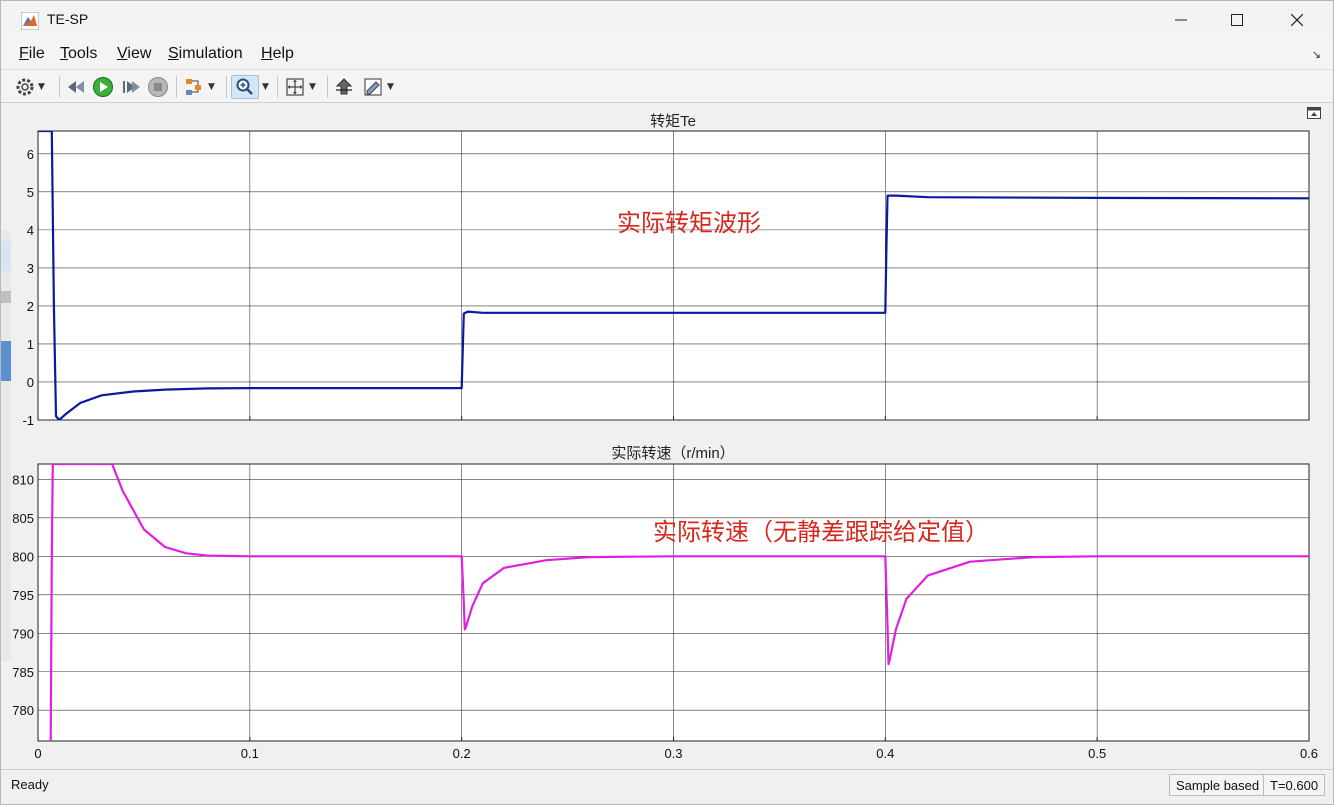  What do you see at coordinates (1218, 785) in the screenshot?
I see `sample-mode-indicator: Sample based` at bounding box center [1218, 785].